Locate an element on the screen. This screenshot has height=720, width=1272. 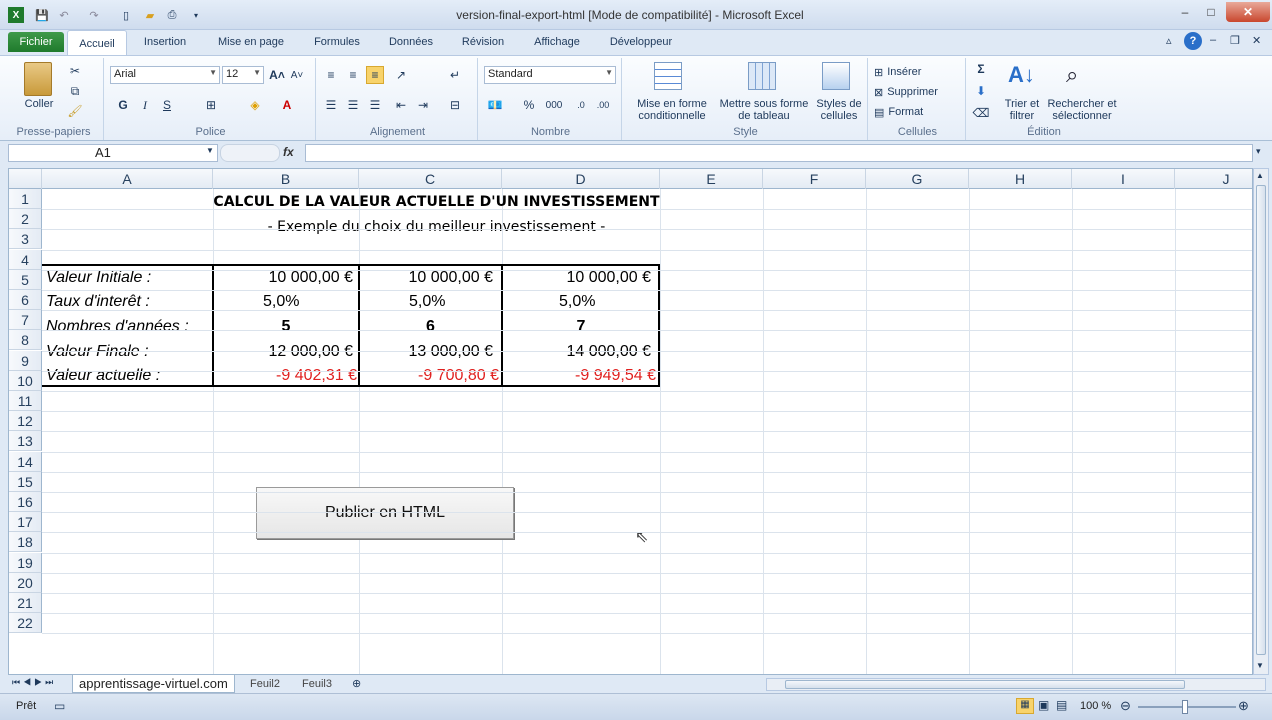
column-header: A is located at coordinates (127, 179).